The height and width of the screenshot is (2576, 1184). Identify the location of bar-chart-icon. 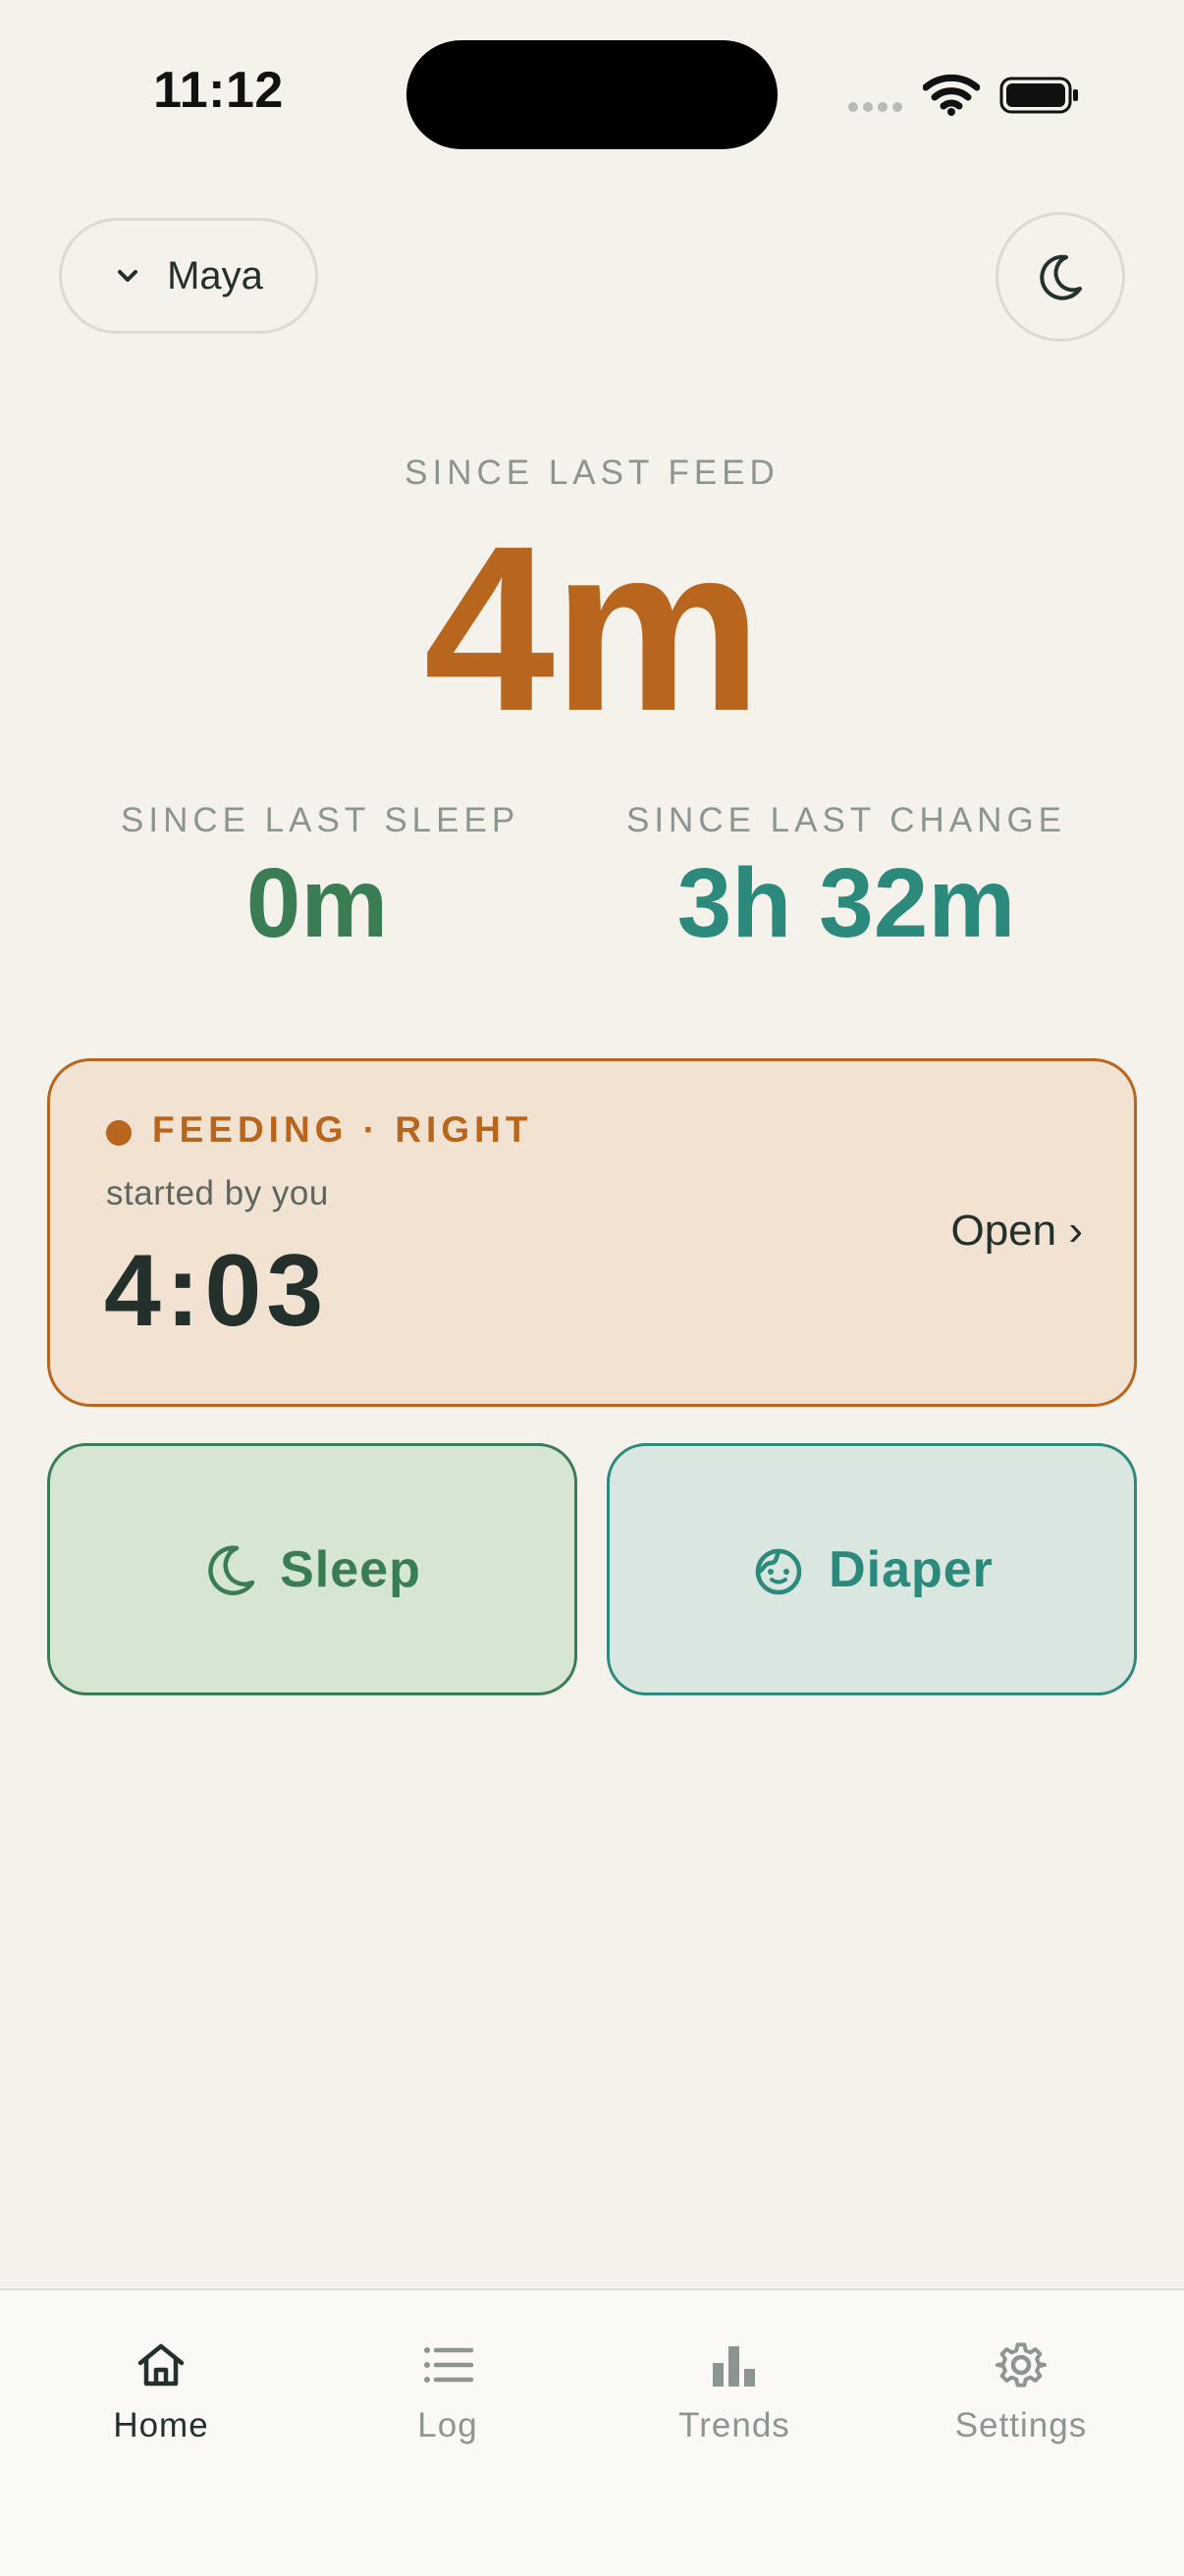
(734, 2366).